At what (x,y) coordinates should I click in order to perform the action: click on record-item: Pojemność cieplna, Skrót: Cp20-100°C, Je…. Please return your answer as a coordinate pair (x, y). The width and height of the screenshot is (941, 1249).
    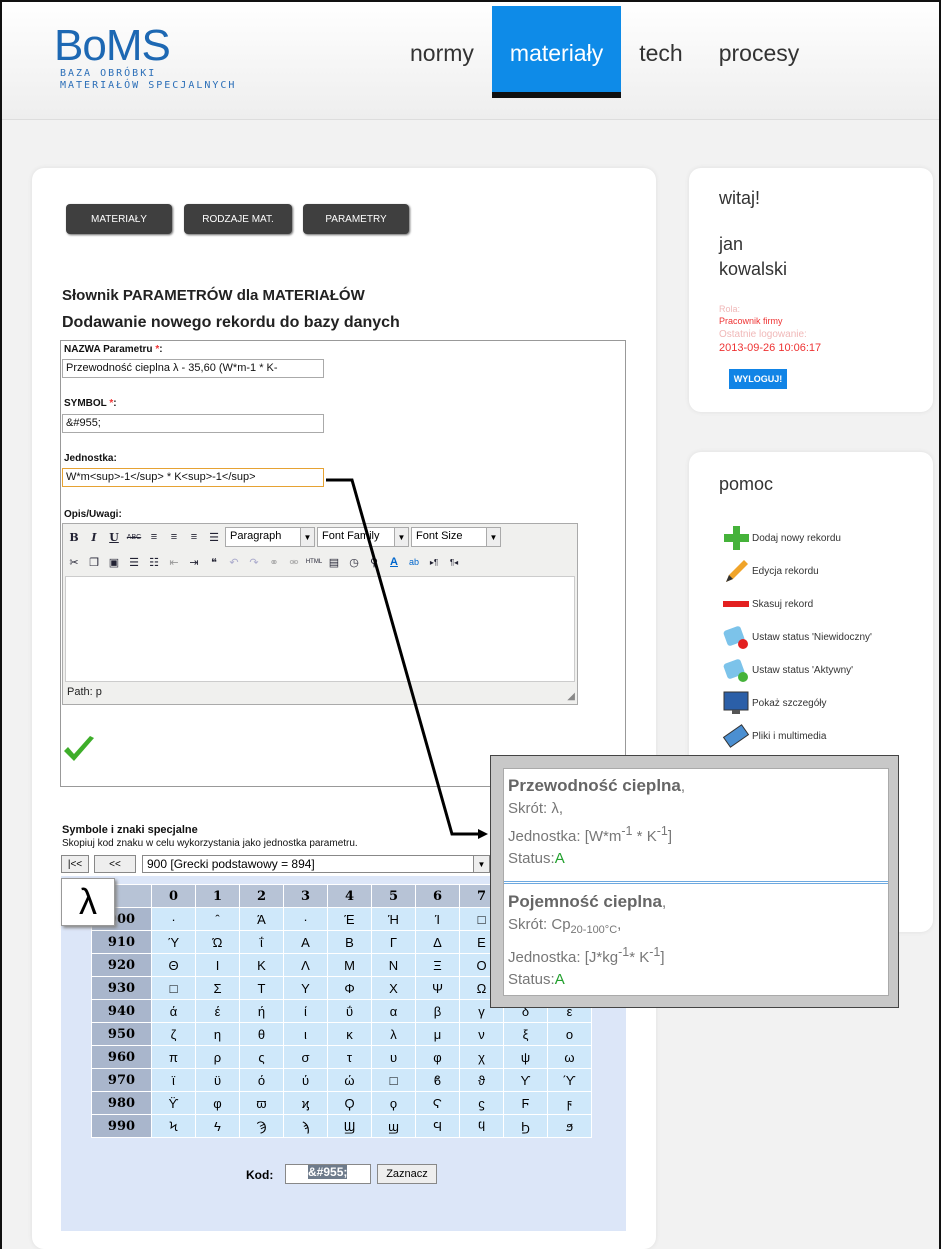
    Looking at the image, I should click on (698, 941).